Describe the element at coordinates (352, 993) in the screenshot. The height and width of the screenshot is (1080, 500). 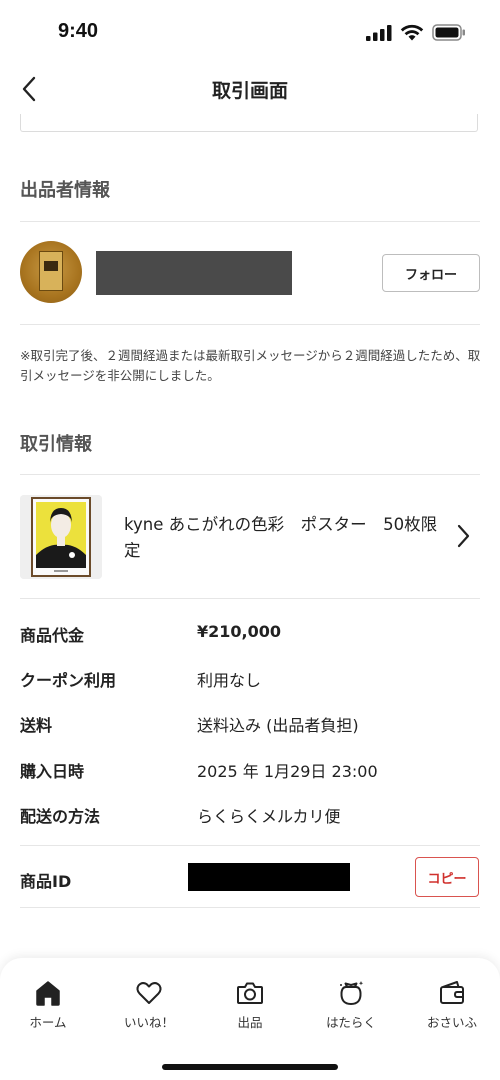
I see `work-bag-icon` at that location.